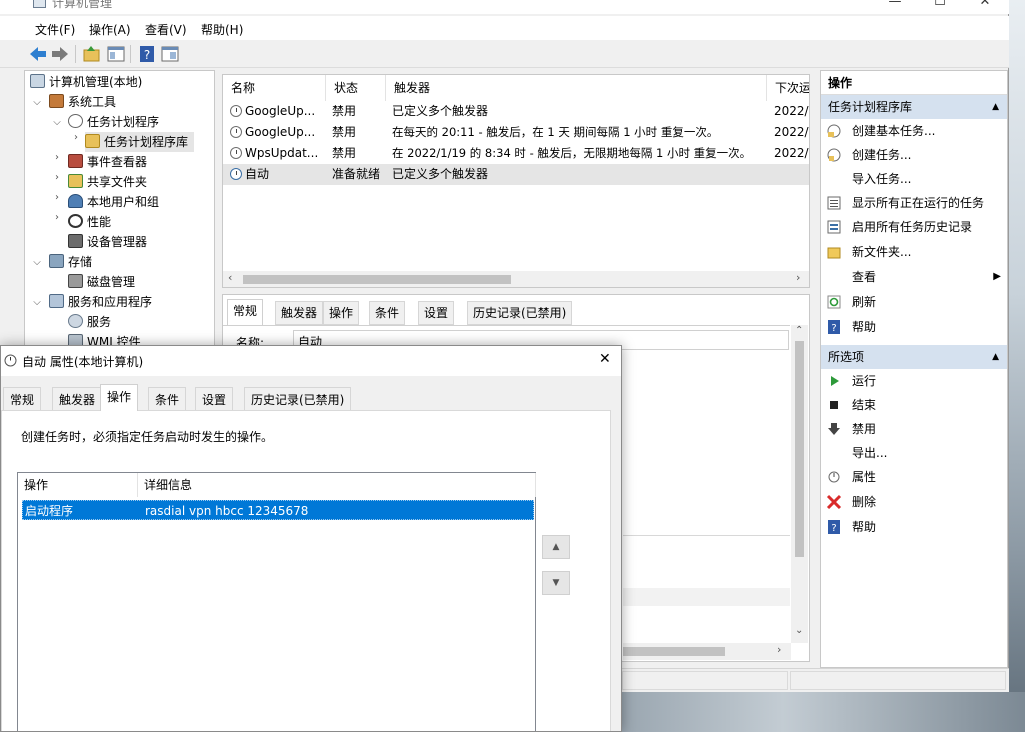  What do you see at coordinates (170, 54) in the screenshot?
I see `properties-icon` at bounding box center [170, 54].